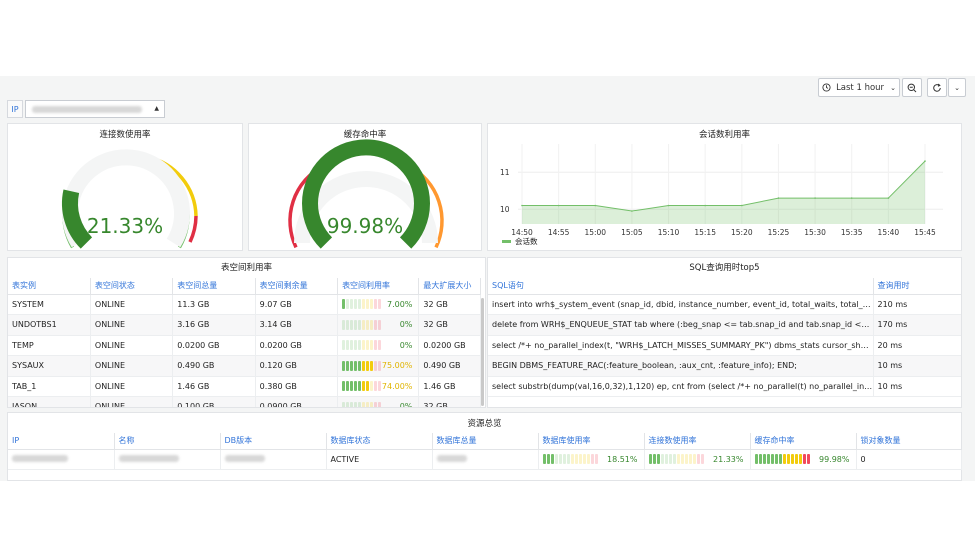 The width and height of the screenshot is (975, 556). I want to click on redacted-value, so click(451, 458).